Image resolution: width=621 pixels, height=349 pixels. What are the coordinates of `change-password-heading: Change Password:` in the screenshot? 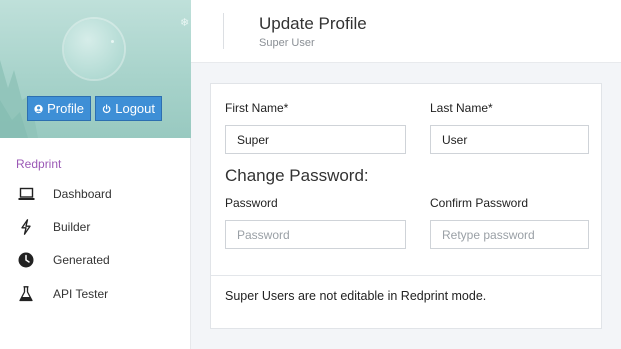 It's located at (297, 175).